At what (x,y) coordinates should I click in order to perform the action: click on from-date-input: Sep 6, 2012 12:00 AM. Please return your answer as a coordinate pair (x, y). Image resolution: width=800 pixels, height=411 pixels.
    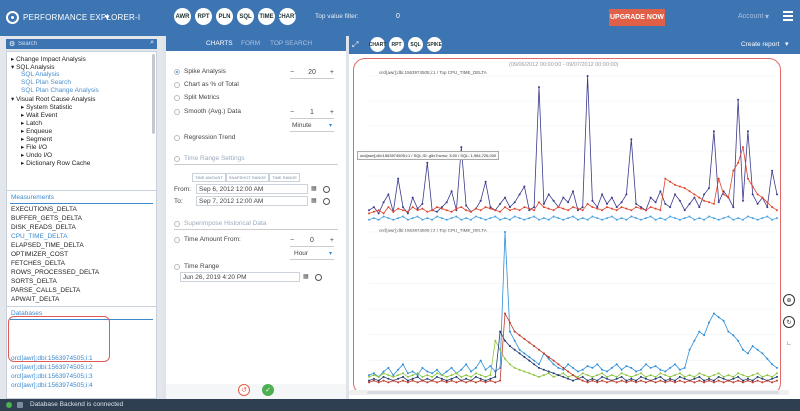
    Looking at the image, I should click on (252, 189).